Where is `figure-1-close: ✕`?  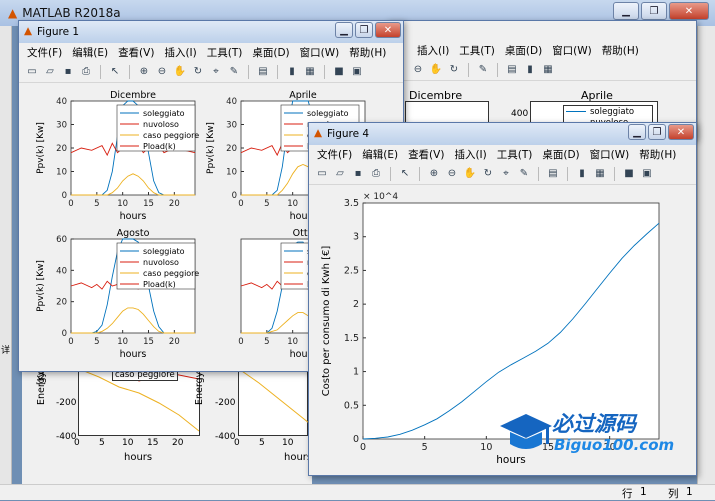
figure-1-close: ✕ is located at coordinates (388, 30).